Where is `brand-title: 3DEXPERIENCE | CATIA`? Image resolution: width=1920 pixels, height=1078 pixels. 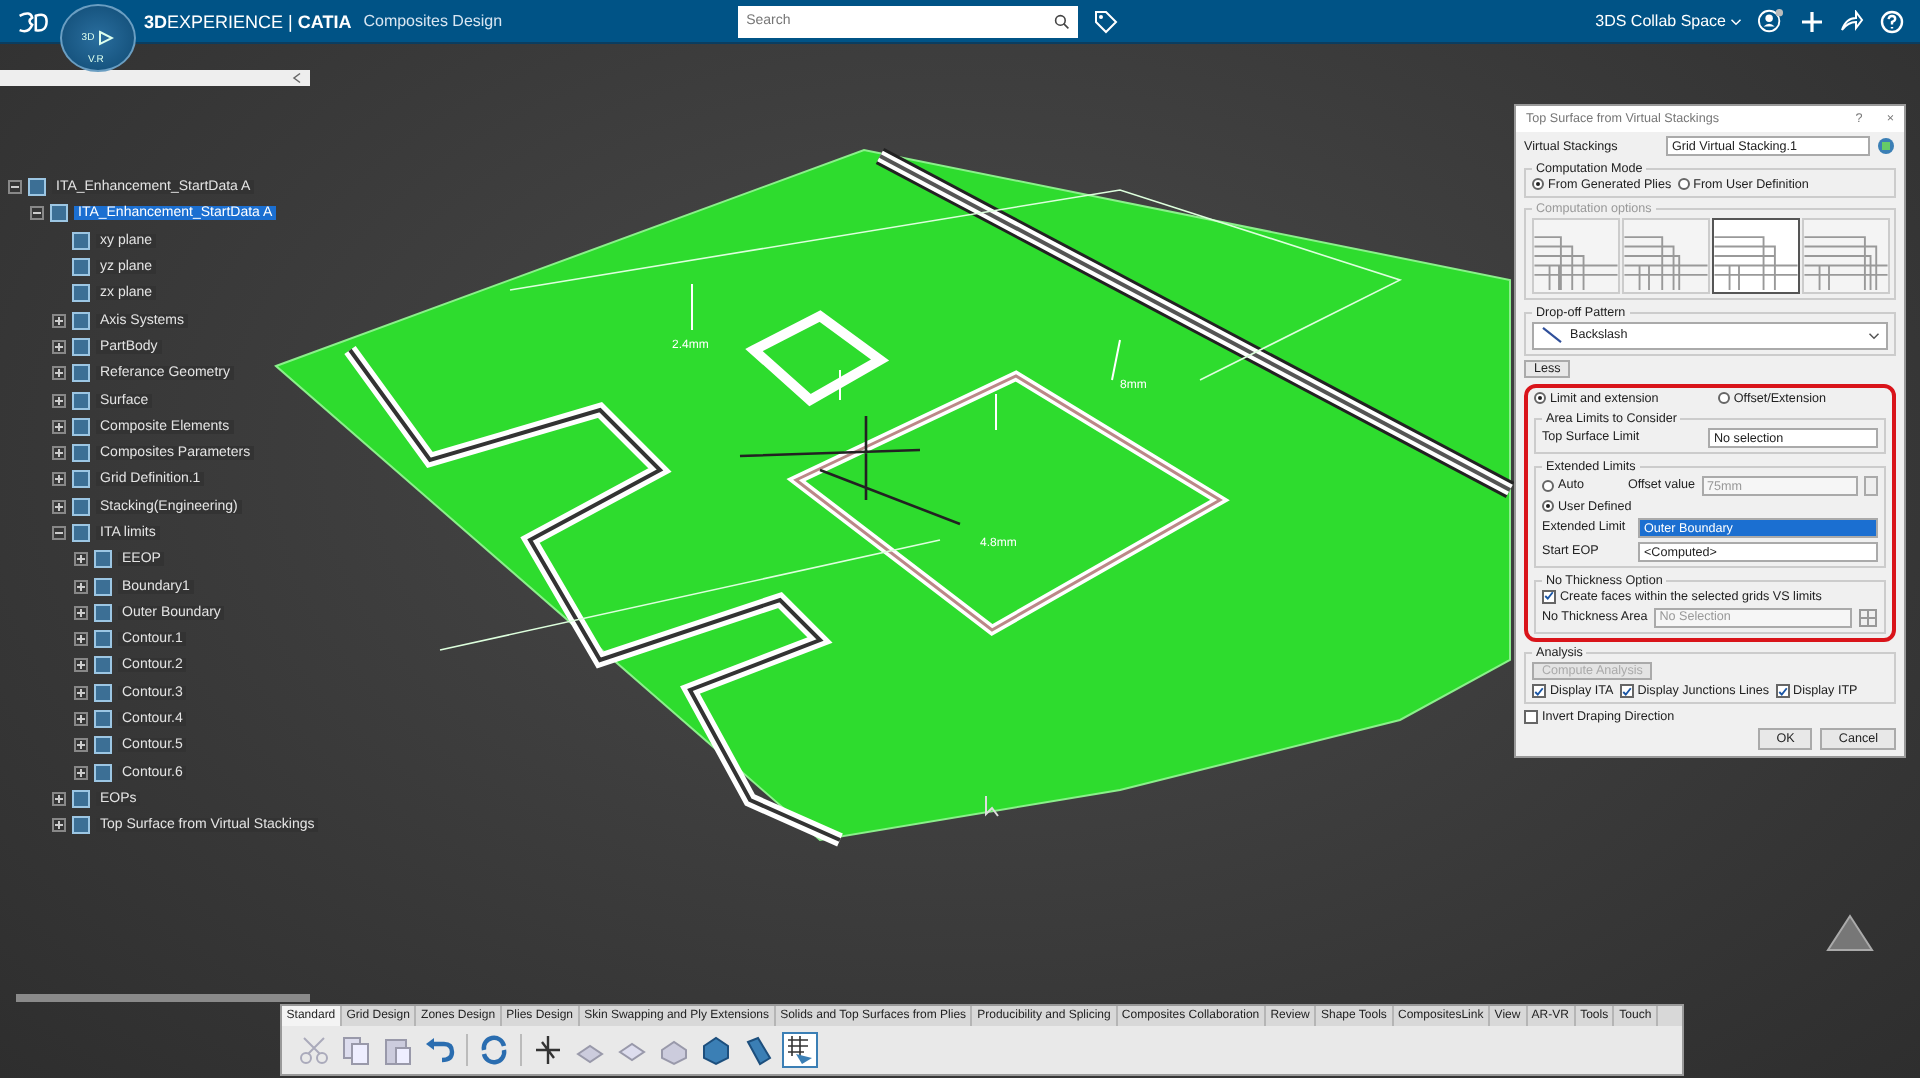 brand-title: 3DEXPERIENCE | CATIA is located at coordinates (248, 21).